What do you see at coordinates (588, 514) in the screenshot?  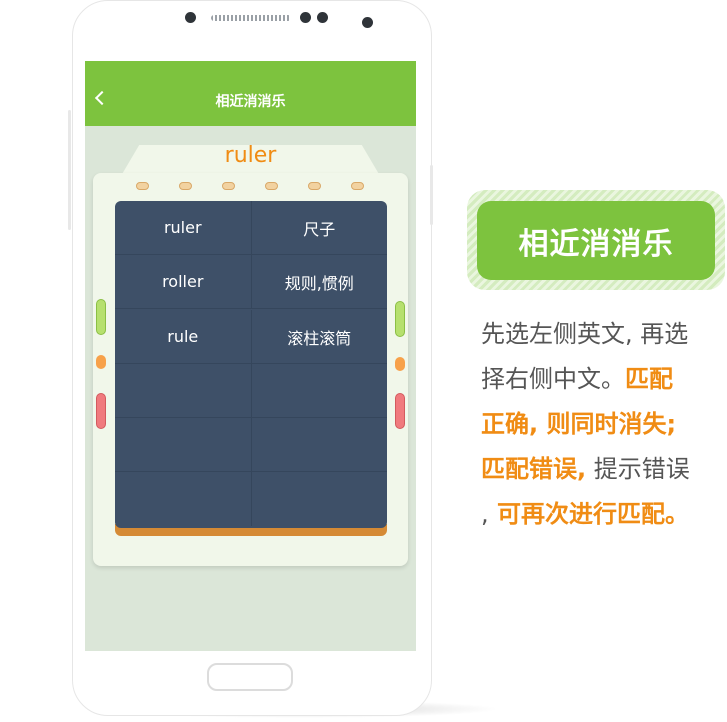 I see `desc-highlight: 可再次进行匹配。` at bounding box center [588, 514].